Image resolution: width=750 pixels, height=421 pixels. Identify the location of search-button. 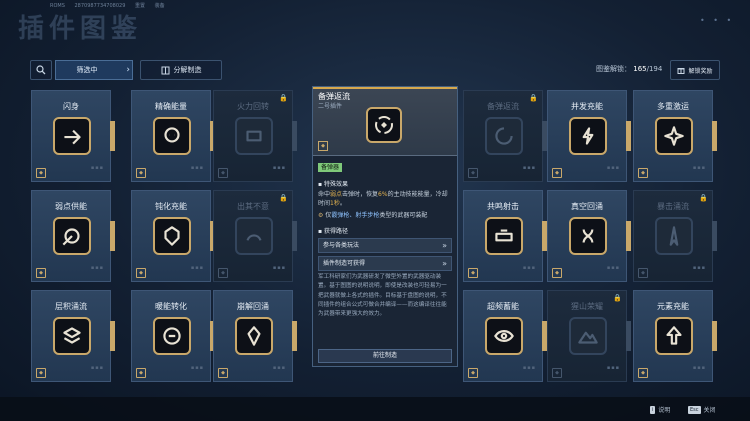
(41, 70).